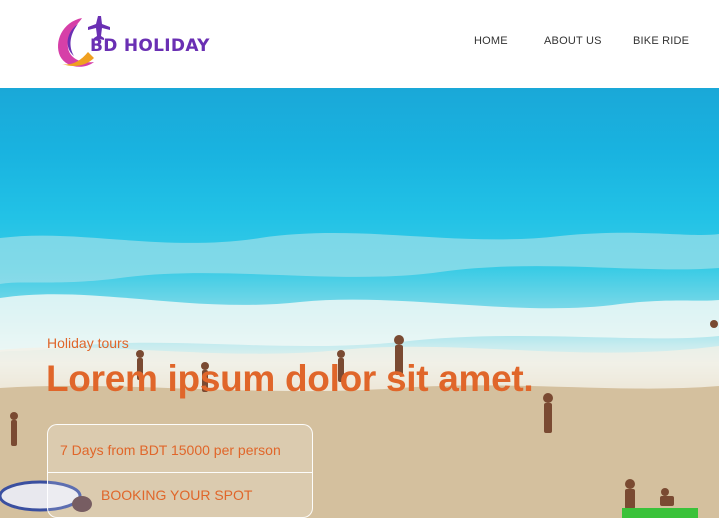  Describe the element at coordinates (88, 343) in the screenshot. I see `hero-subtitle: Holiday tours` at that location.